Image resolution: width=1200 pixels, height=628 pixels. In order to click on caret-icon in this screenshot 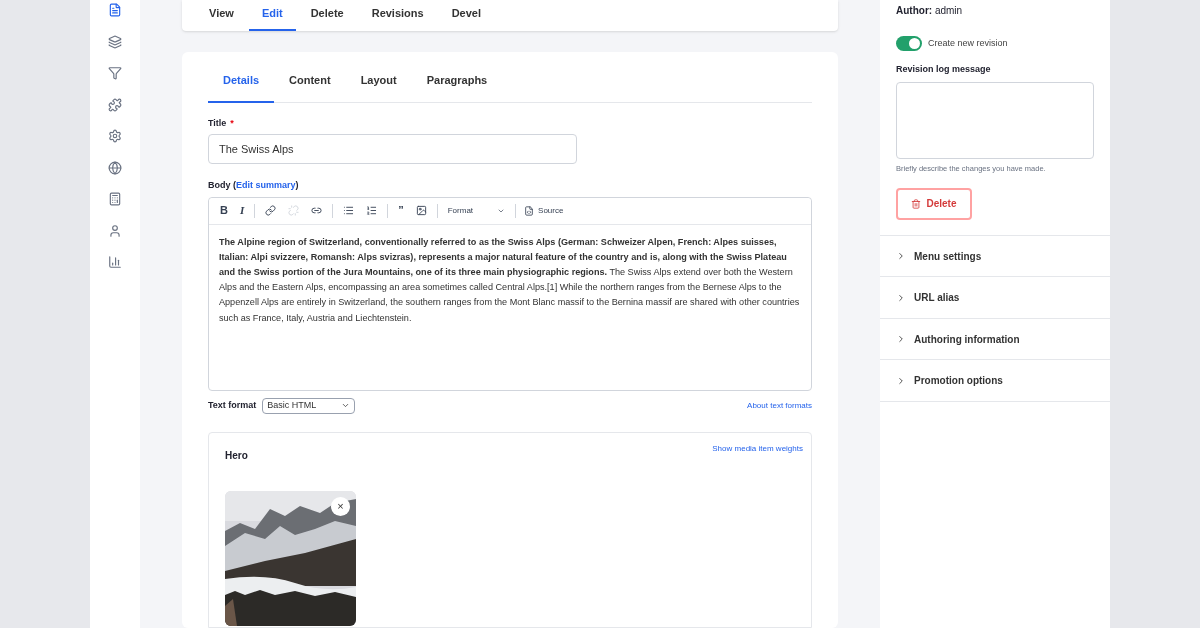, I will do `click(346, 405)`.